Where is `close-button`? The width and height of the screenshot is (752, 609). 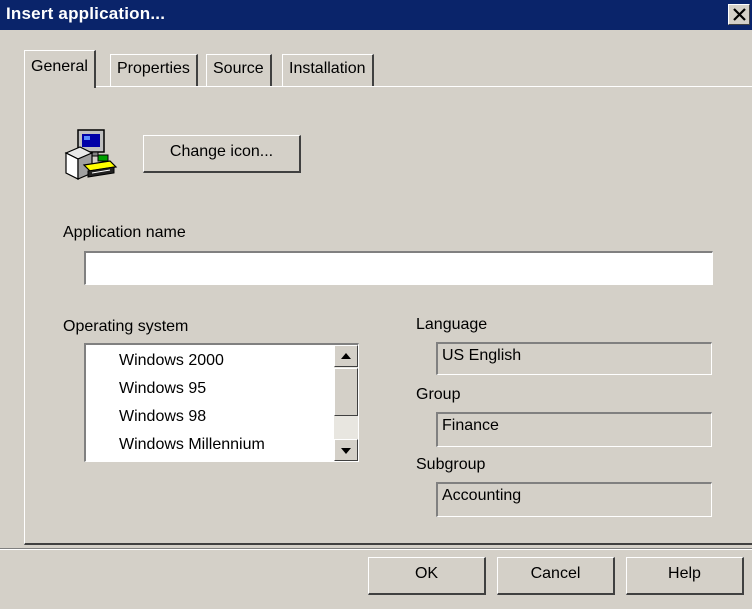
close-button is located at coordinates (739, 14).